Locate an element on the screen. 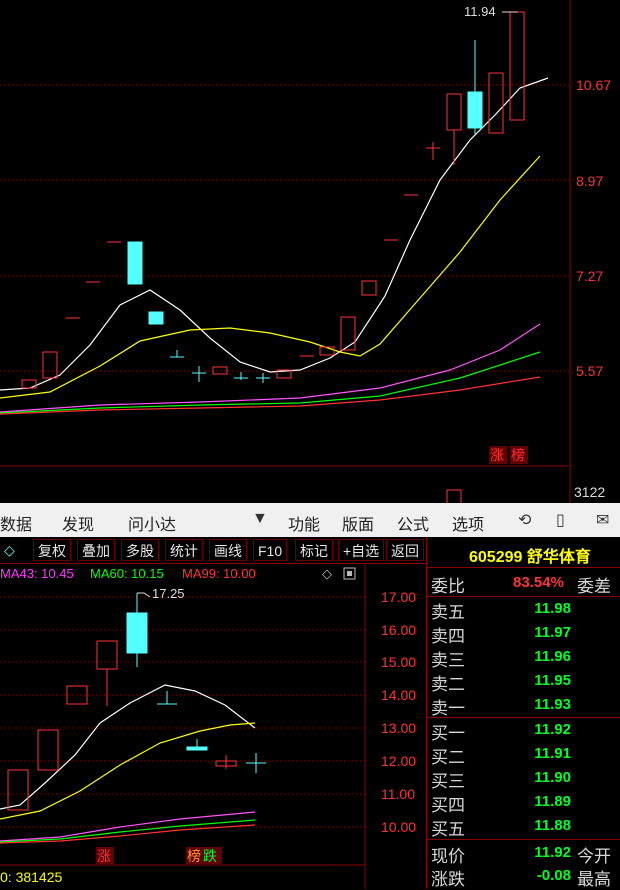  menu-bar: 数据 发现 问小达 ▼ 功能 版面 公式 选项 ⟲ ▯ ✉ is located at coordinates (310, 520).